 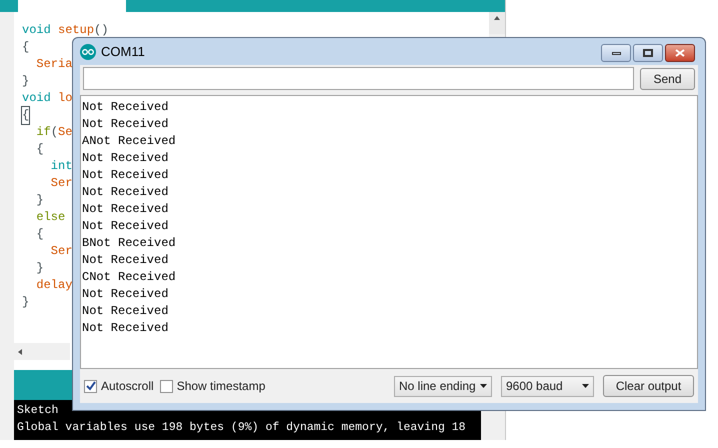 I want to click on console-text: Sketch, so click(x=37, y=410).